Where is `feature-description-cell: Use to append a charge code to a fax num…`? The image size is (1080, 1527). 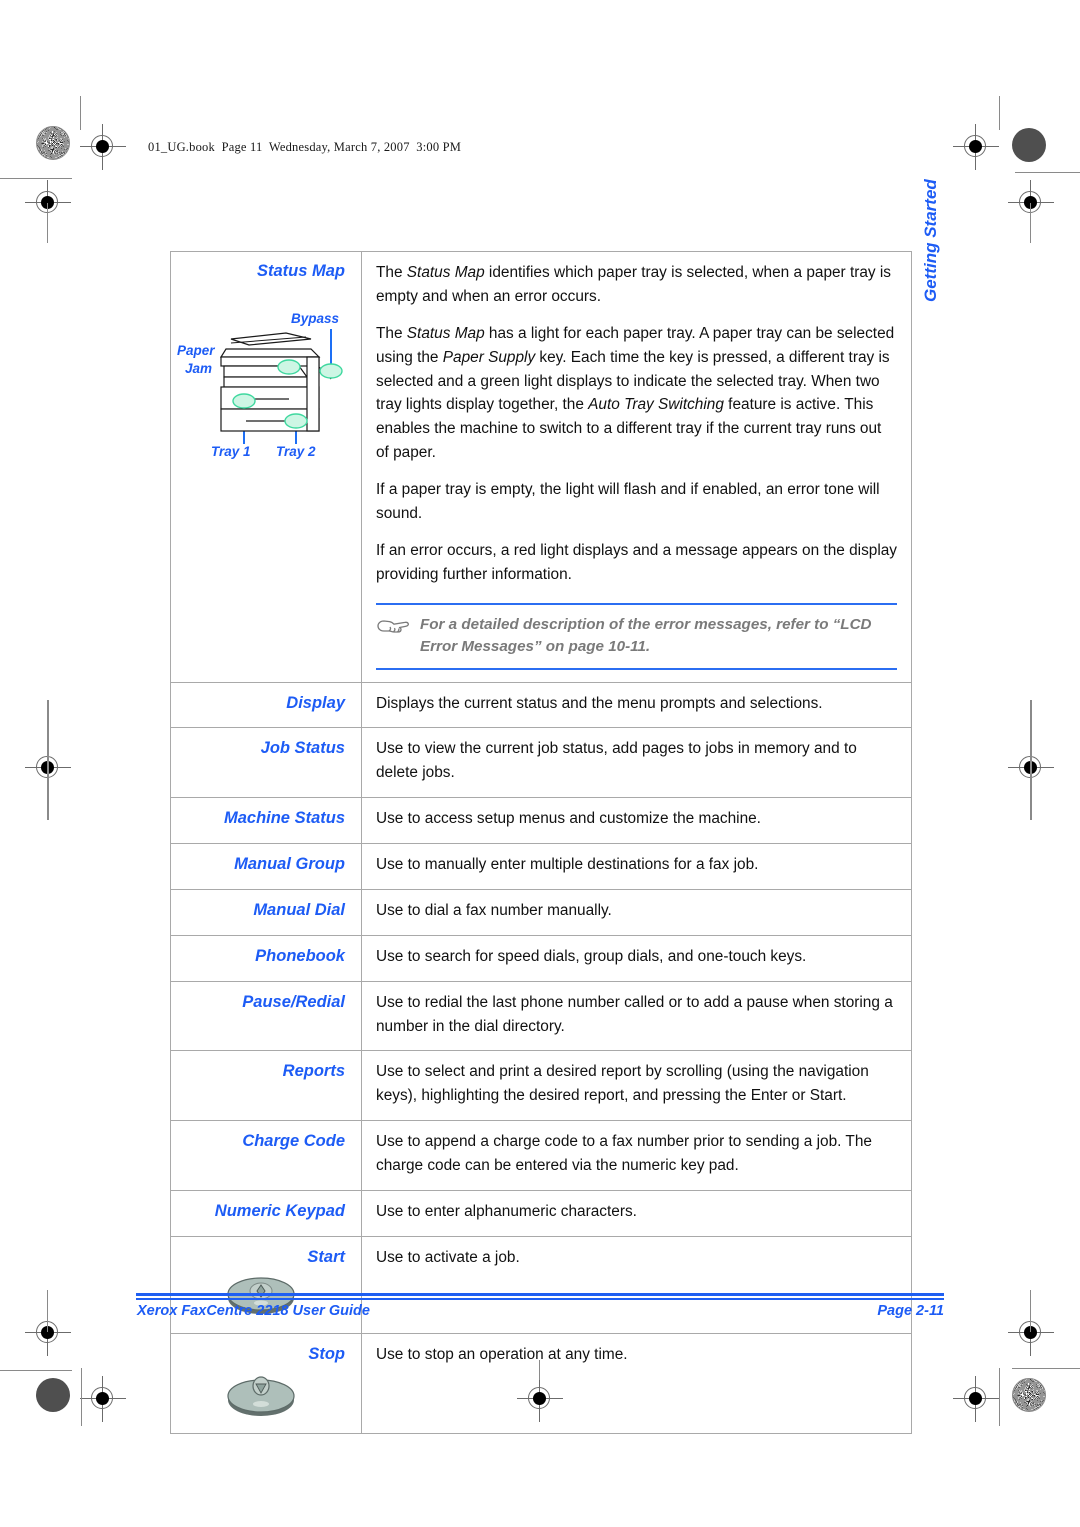 feature-description-cell: Use to append a charge code to a fax num… is located at coordinates (636, 1155).